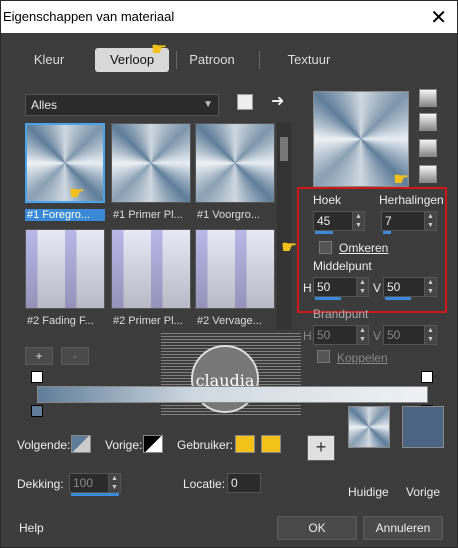  I want to click on help-link: Help, so click(31, 528).